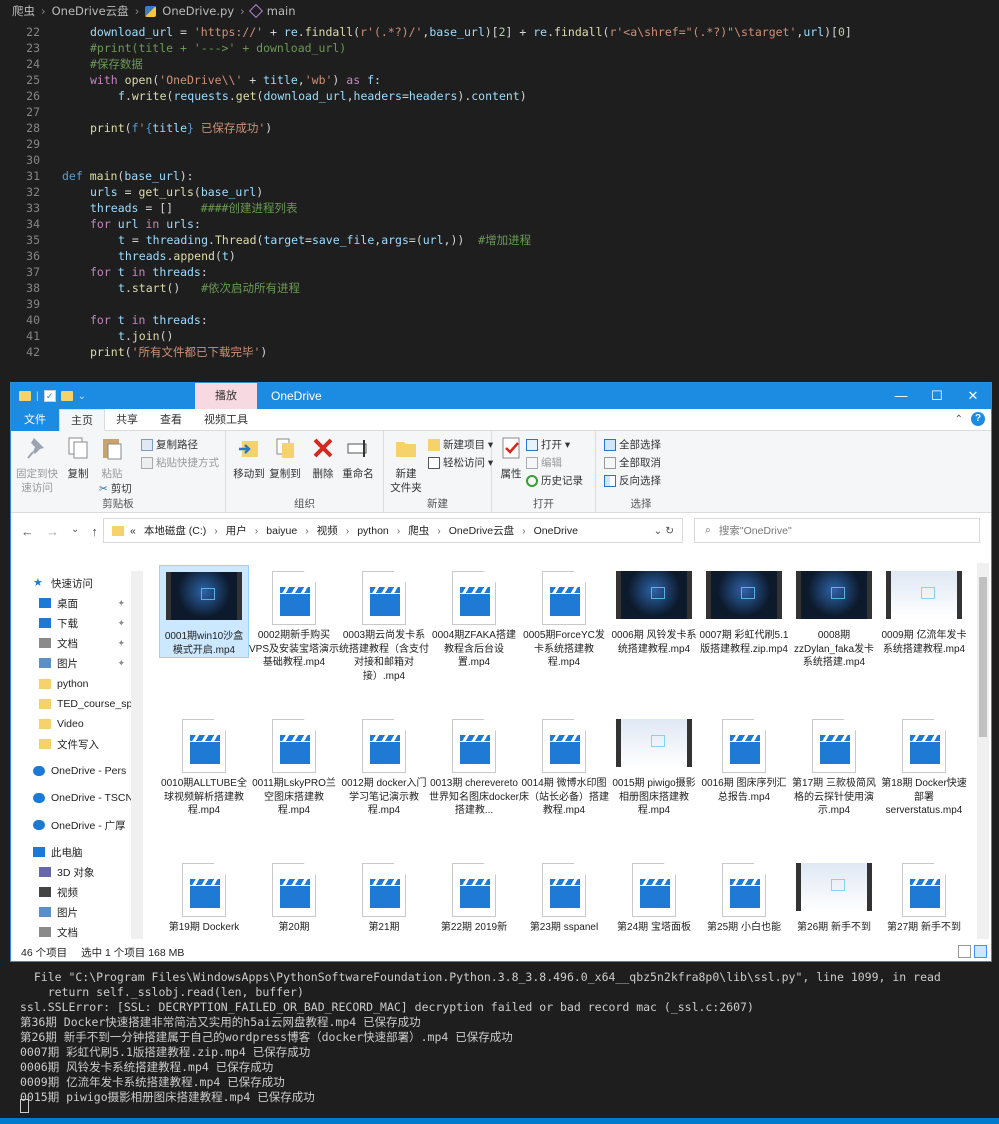 Image resolution: width=999 pixels, height=1124 pixels. Describe the element at coordinates (180, 462) in the screenshot. I see `paste-shortcut-button: 粘贴快捷方式` at that location.